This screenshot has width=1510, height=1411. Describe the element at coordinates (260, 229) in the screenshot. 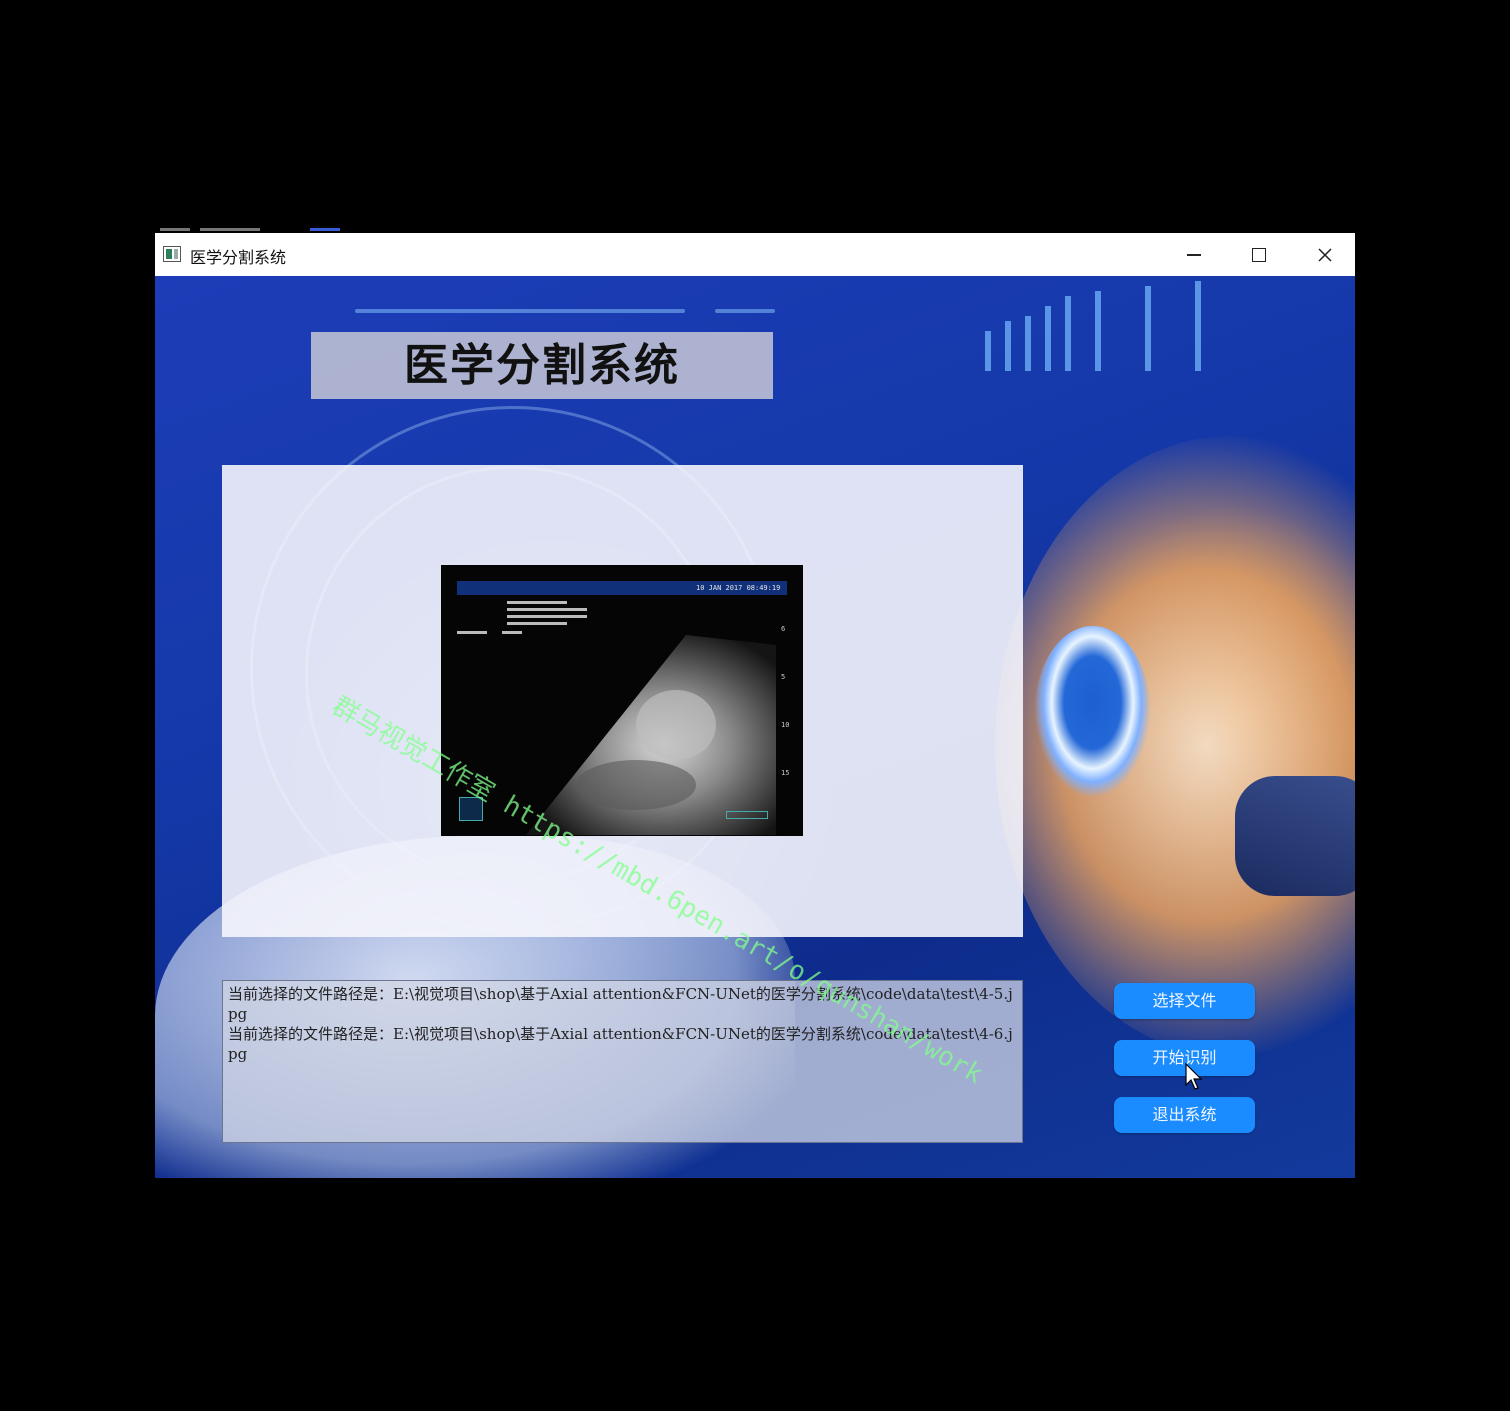

I see `top-strip` at that location.